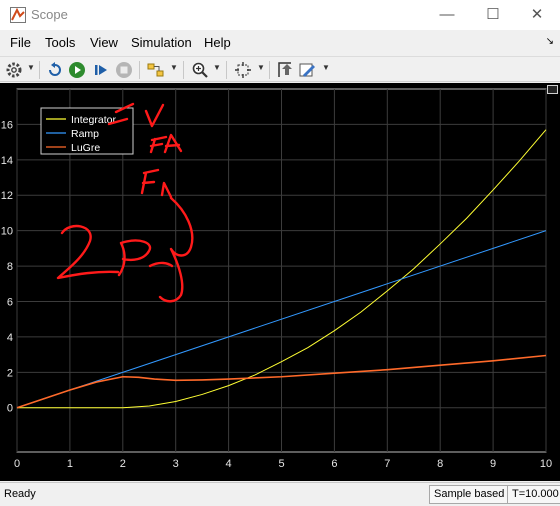 This screenshot has height=506, width=560. What do you see at coordinates (7, 125) in the screenshot?
I see `y-tick-label: 16` at bounding box center [7, 125].